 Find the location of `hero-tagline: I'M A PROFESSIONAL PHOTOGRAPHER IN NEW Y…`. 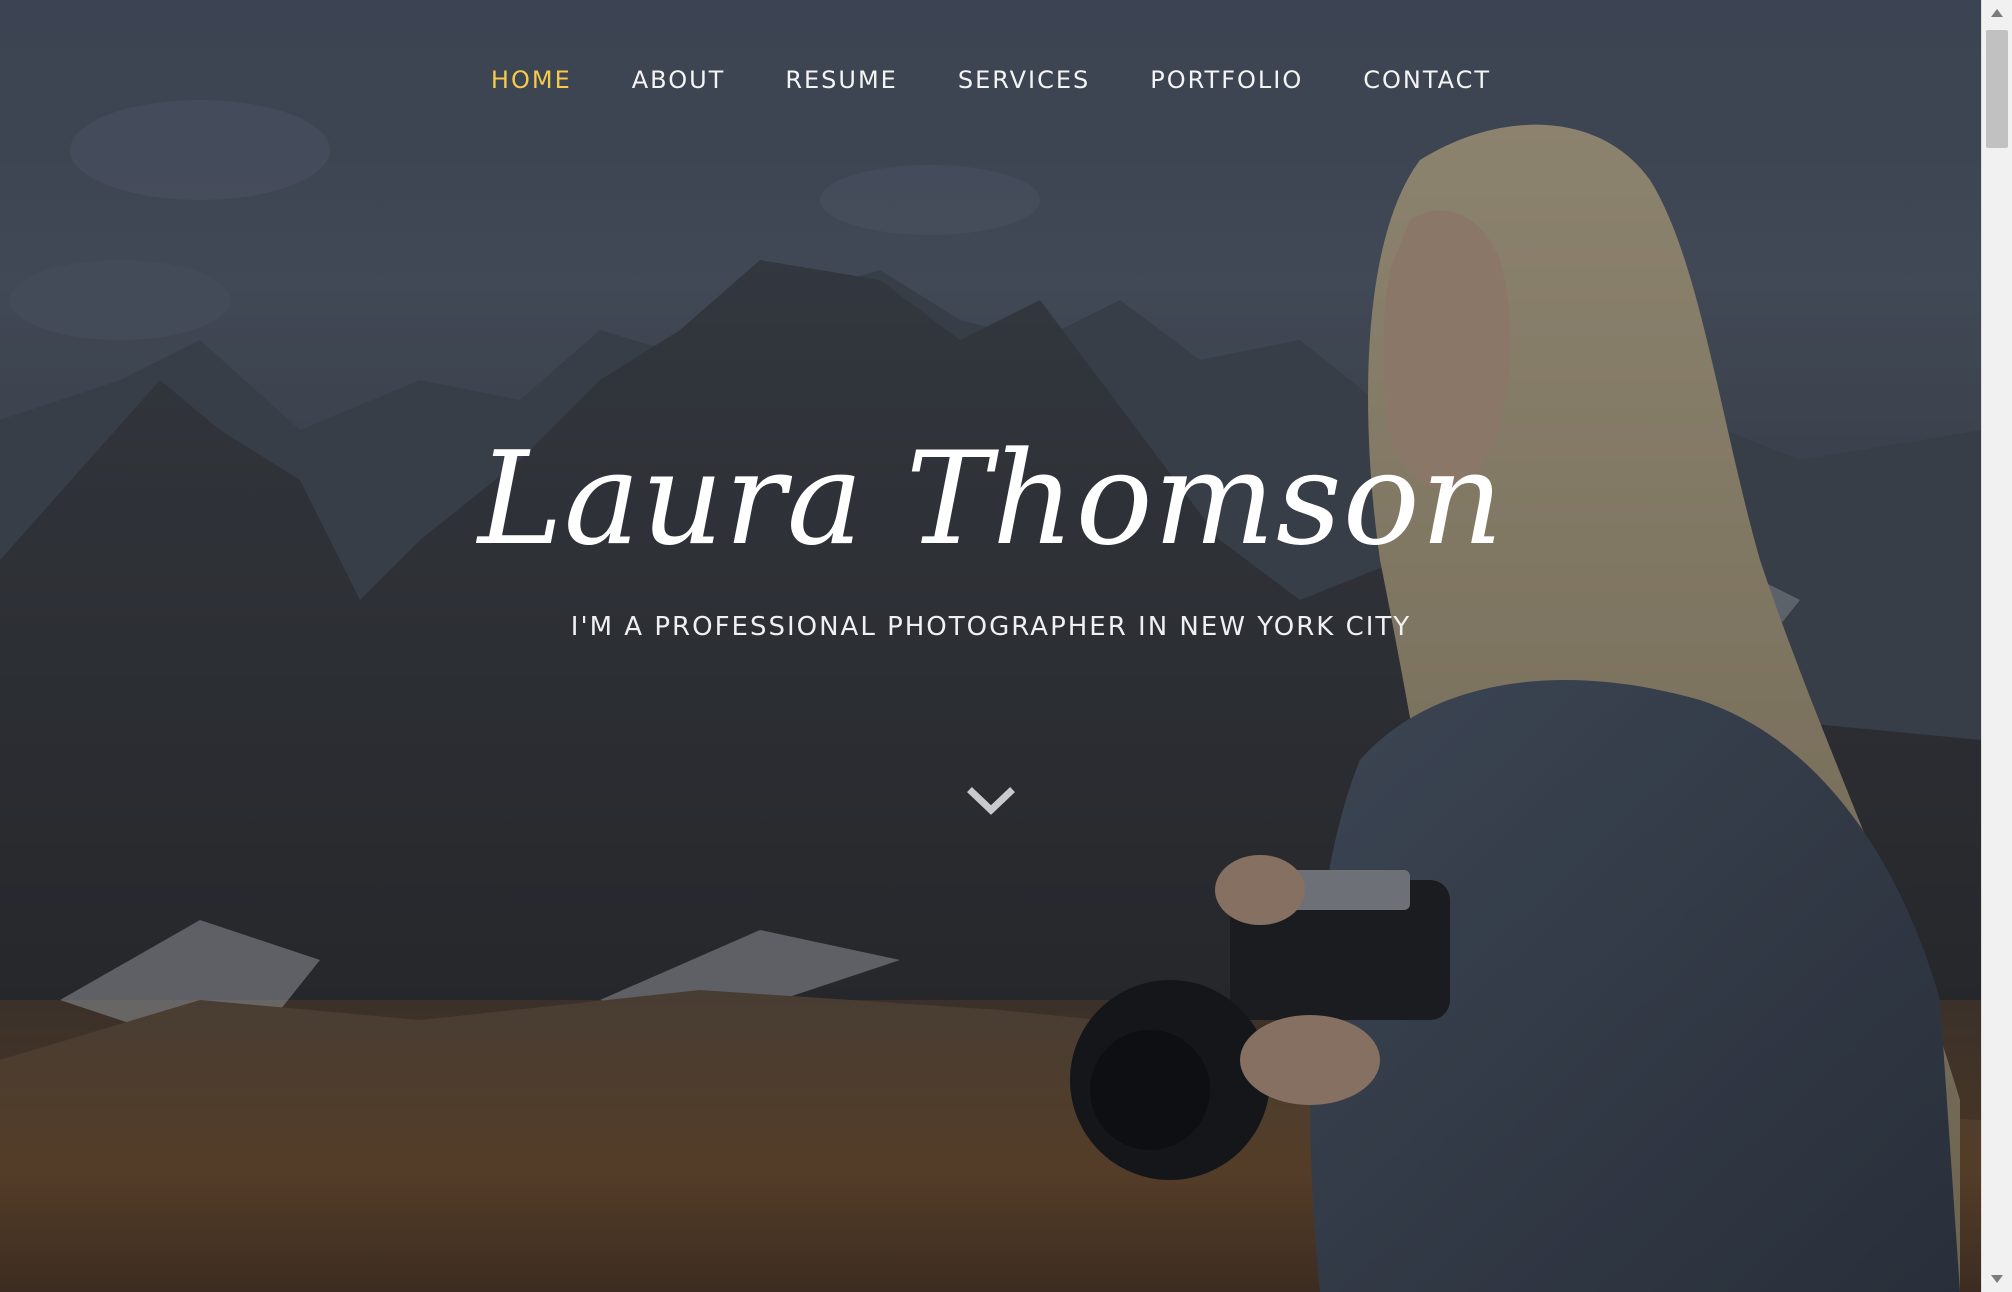

hero-tagline: I'M A PROFESSIONAL PHOTOGRAPHER IN NEW Y… is located at coordinates (991, 627).